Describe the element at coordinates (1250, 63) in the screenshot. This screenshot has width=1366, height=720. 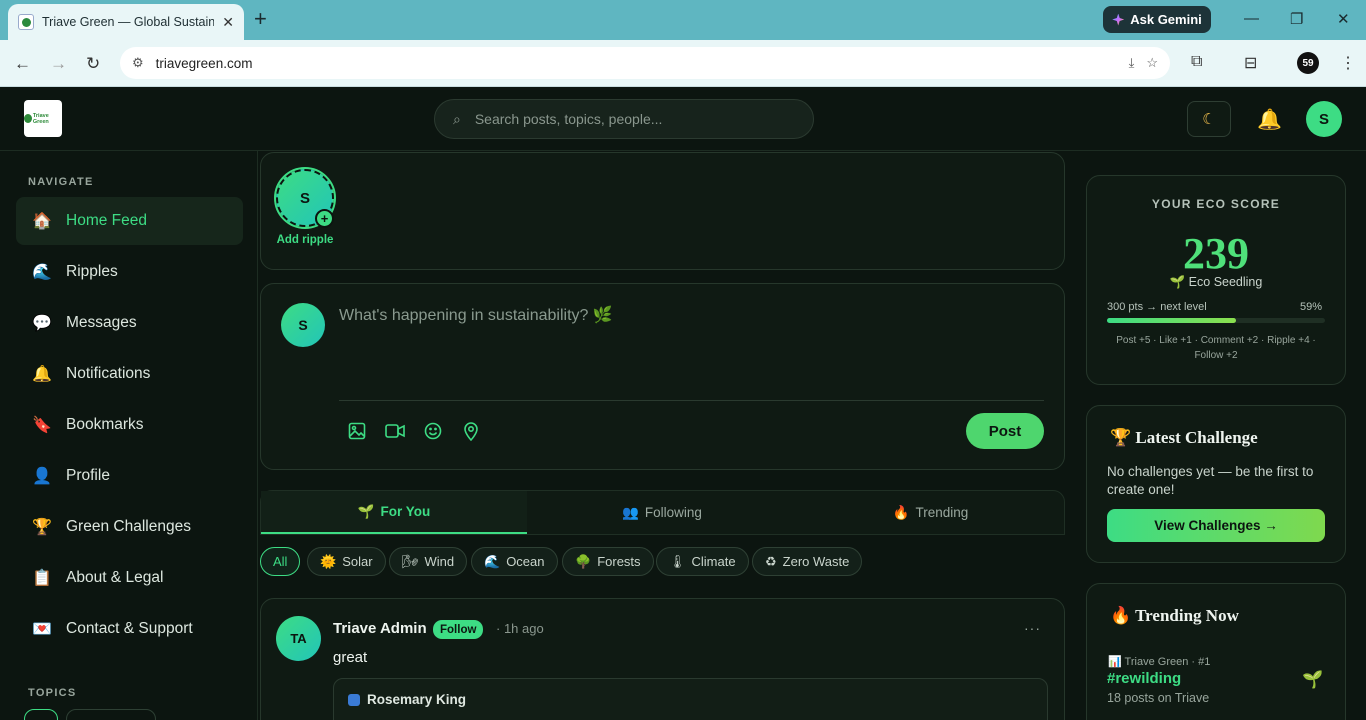
I see `tab-search-icon: ⊟` at that location.